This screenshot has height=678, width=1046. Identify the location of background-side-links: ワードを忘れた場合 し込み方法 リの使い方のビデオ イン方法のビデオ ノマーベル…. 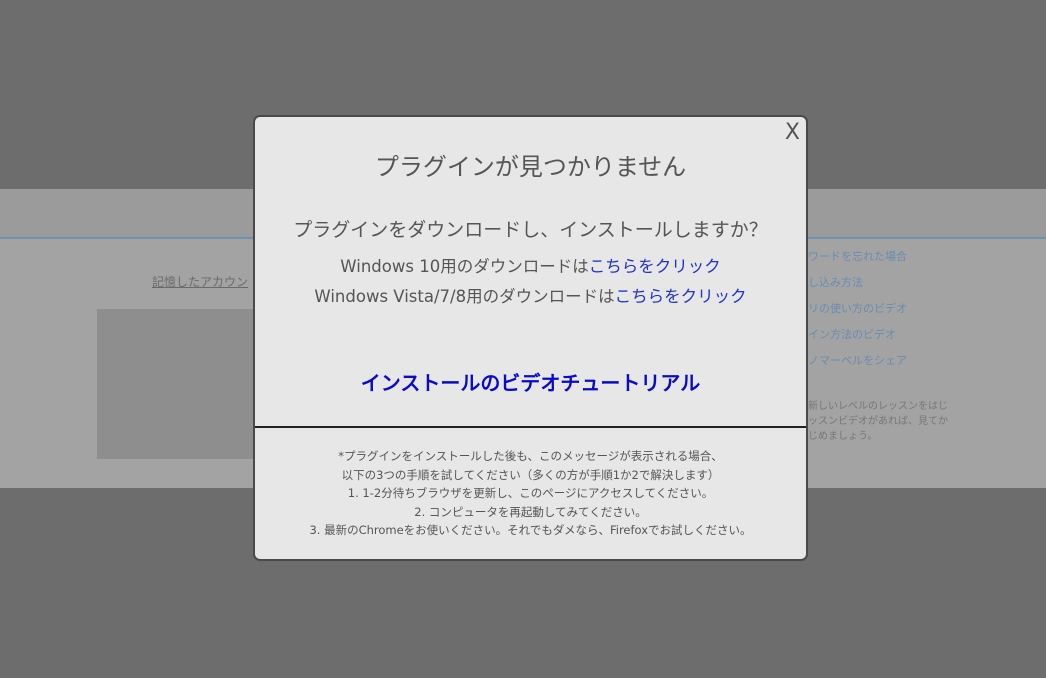
(857, 314).